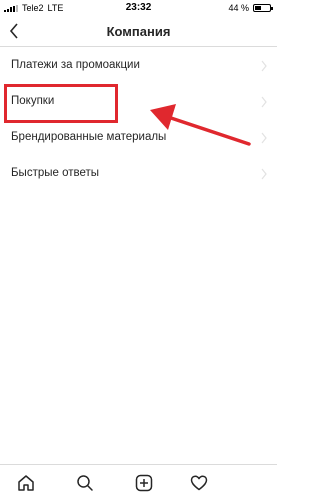 The height and width of the screenshot is (500, 320). What do you see at coordinates (263, 8) in the screenshot?
I see `battery-icon` at bounding box center [263, 8].